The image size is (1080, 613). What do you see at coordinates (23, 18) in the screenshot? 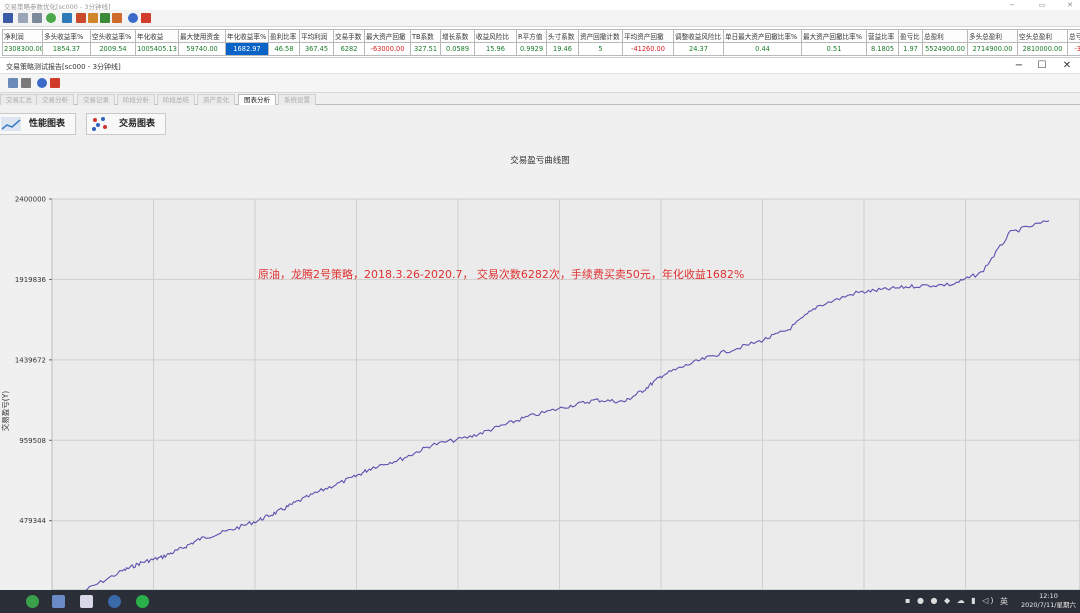
I see `open-icon` at bounding box center [23, 18].